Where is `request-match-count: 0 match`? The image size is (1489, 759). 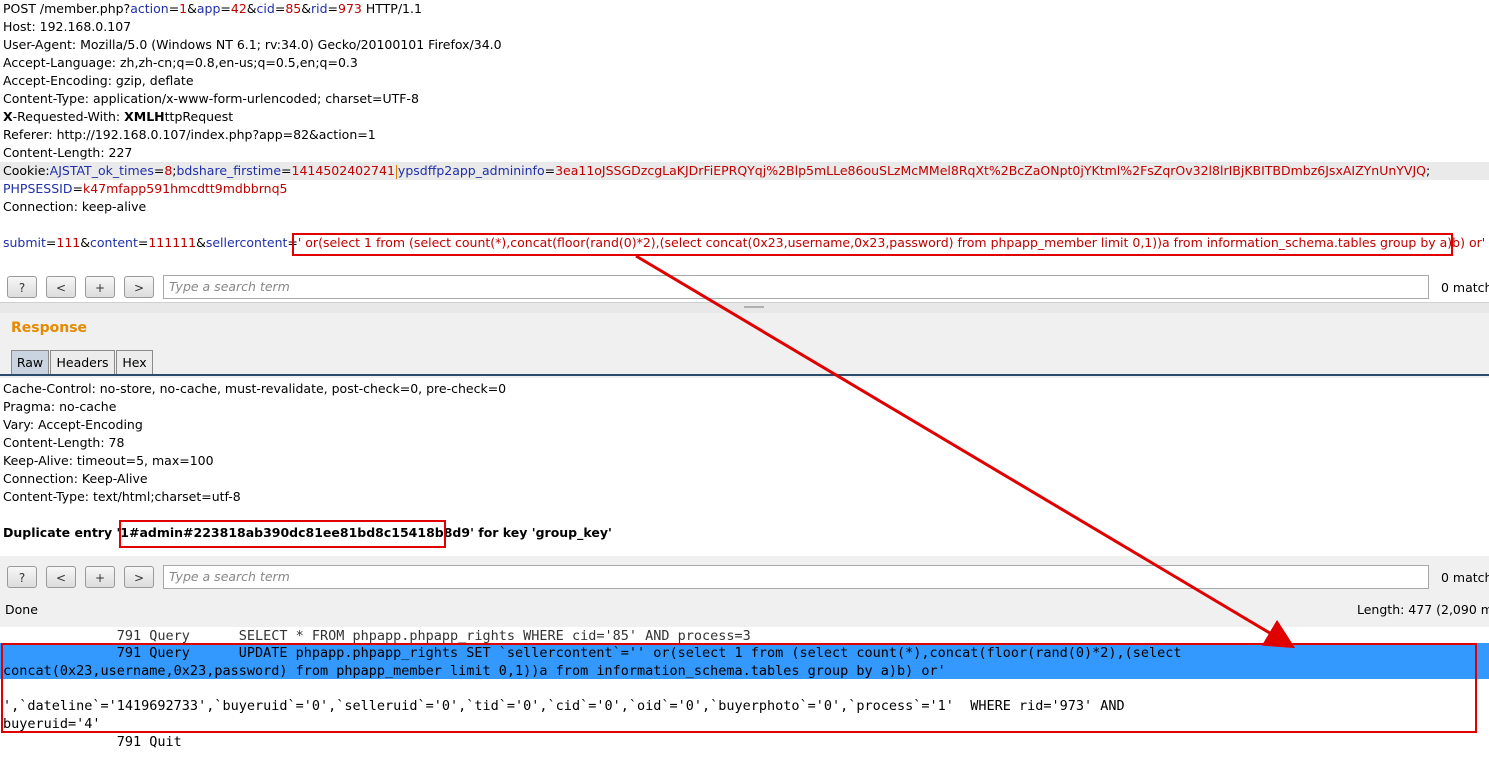 request-match-count: 0 match is located at coordinates (1465, 287).